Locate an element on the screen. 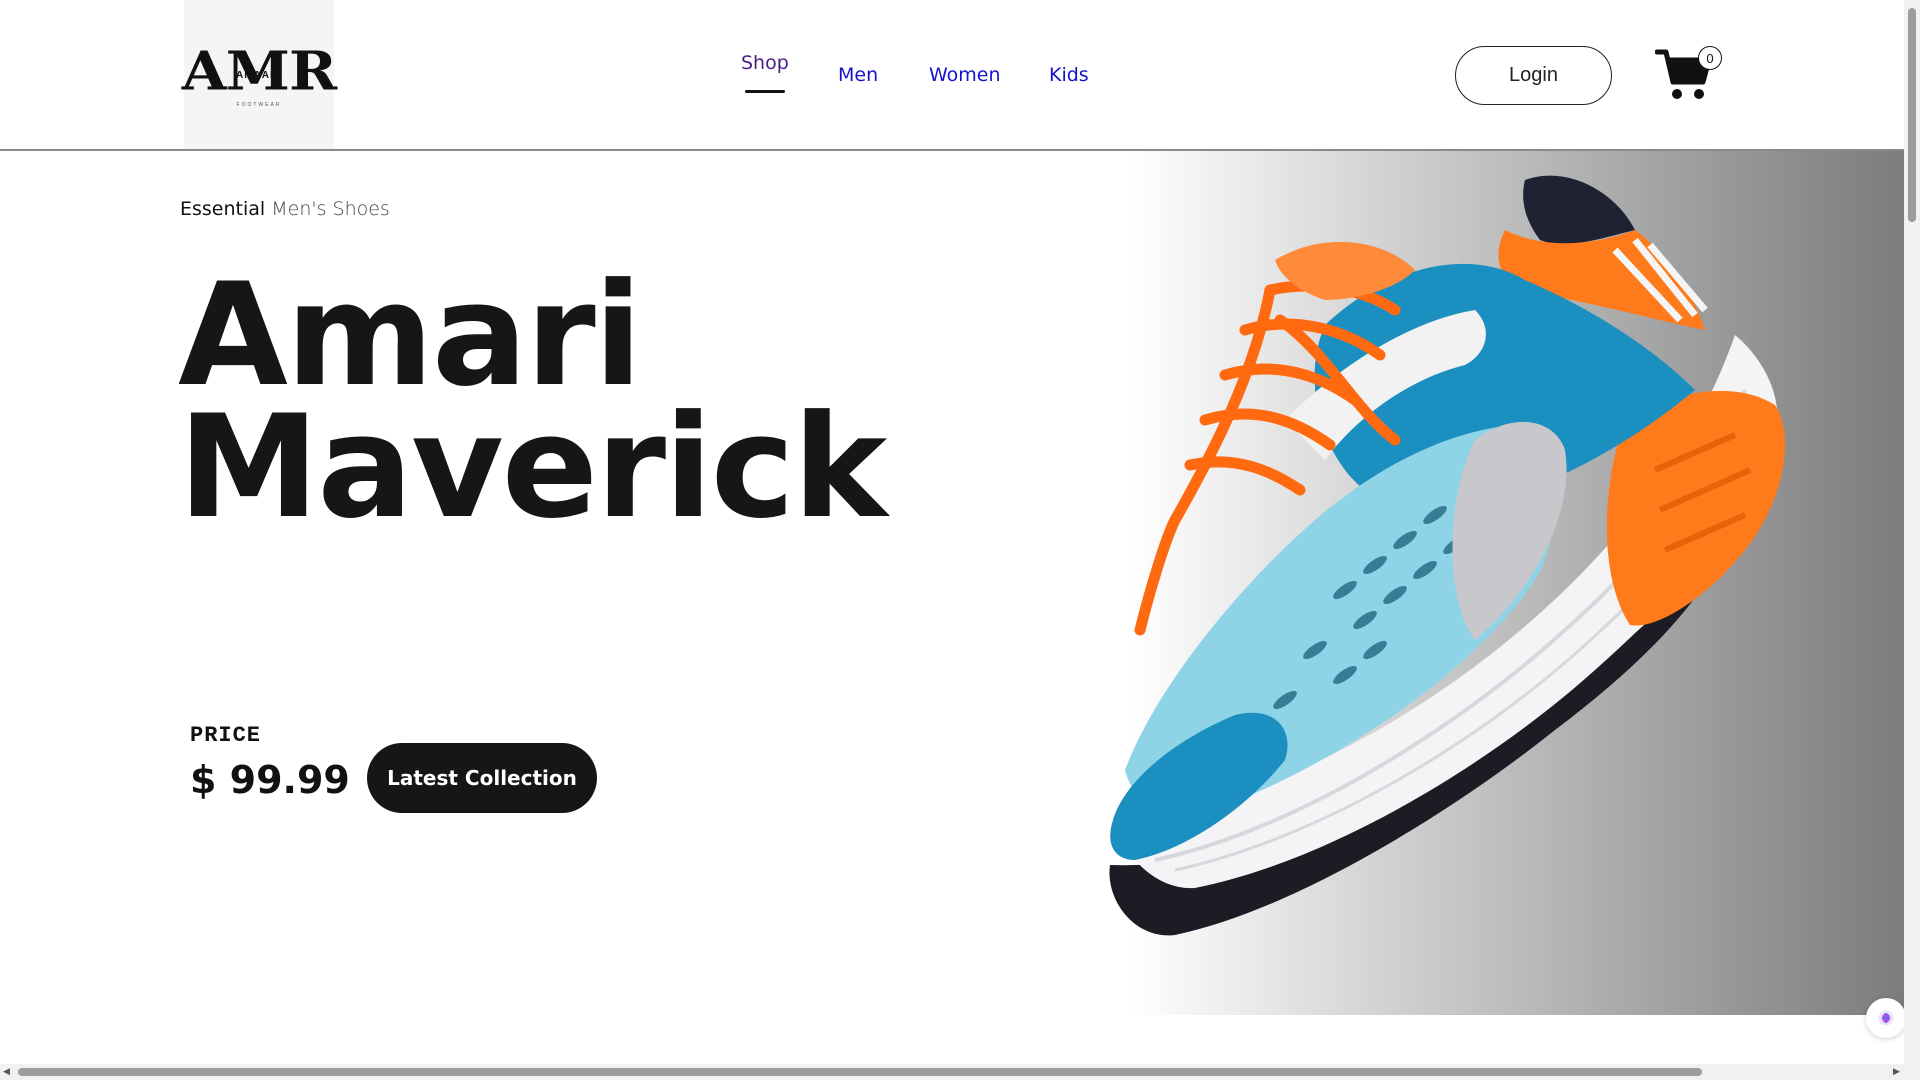  eyebrow-light: Men's Shoes is located at coordinates (330, 209).